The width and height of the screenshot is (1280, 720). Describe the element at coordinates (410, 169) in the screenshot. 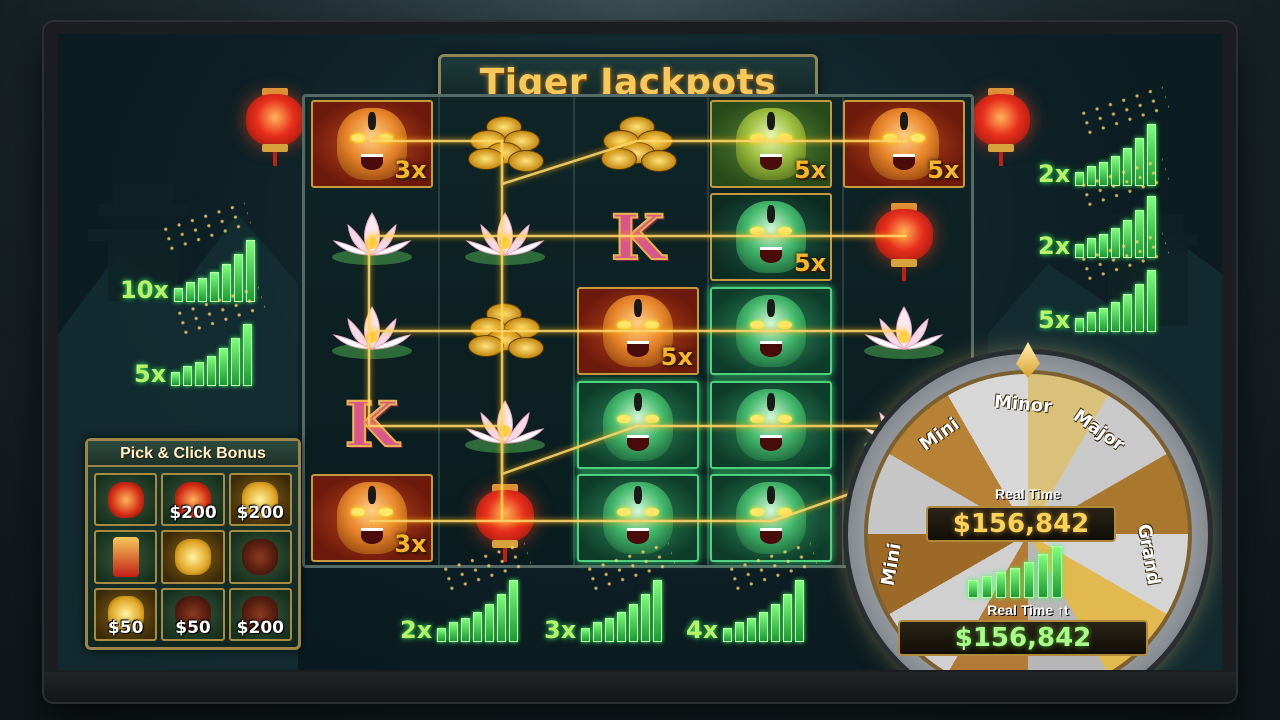

I see `symbol-multiplier: 3x` at that location.